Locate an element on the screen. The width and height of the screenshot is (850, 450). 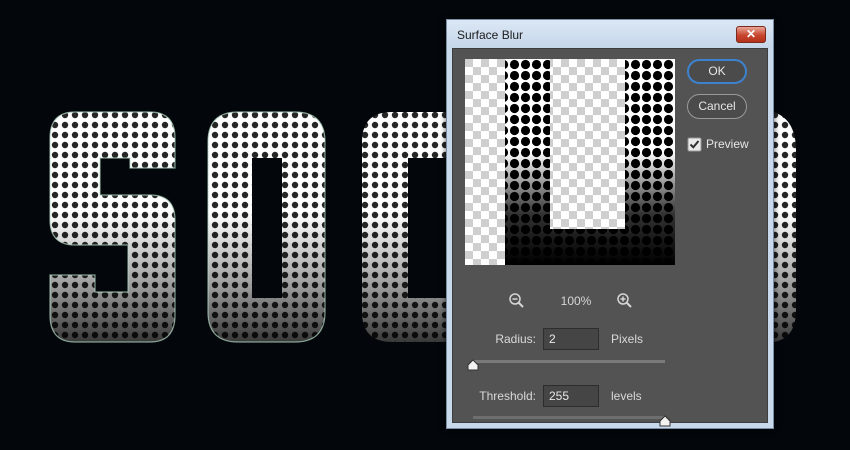
dialog-titlebar: Surface Blur ✕ is located at coordinates (610, 34).